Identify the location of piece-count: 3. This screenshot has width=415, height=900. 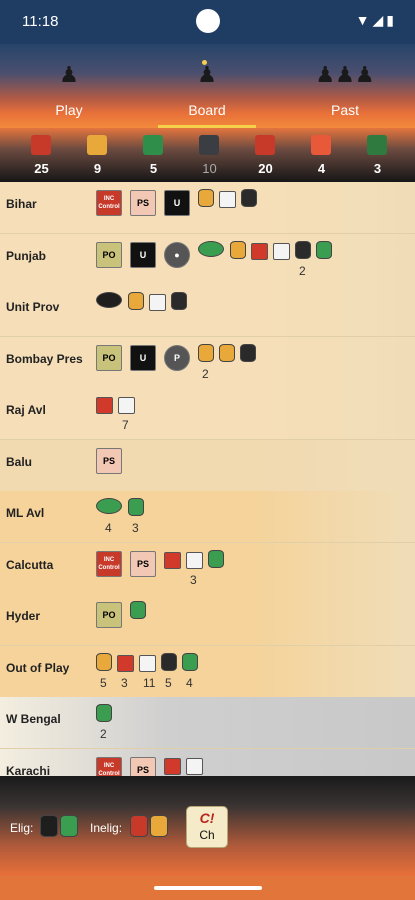
(193, 579).